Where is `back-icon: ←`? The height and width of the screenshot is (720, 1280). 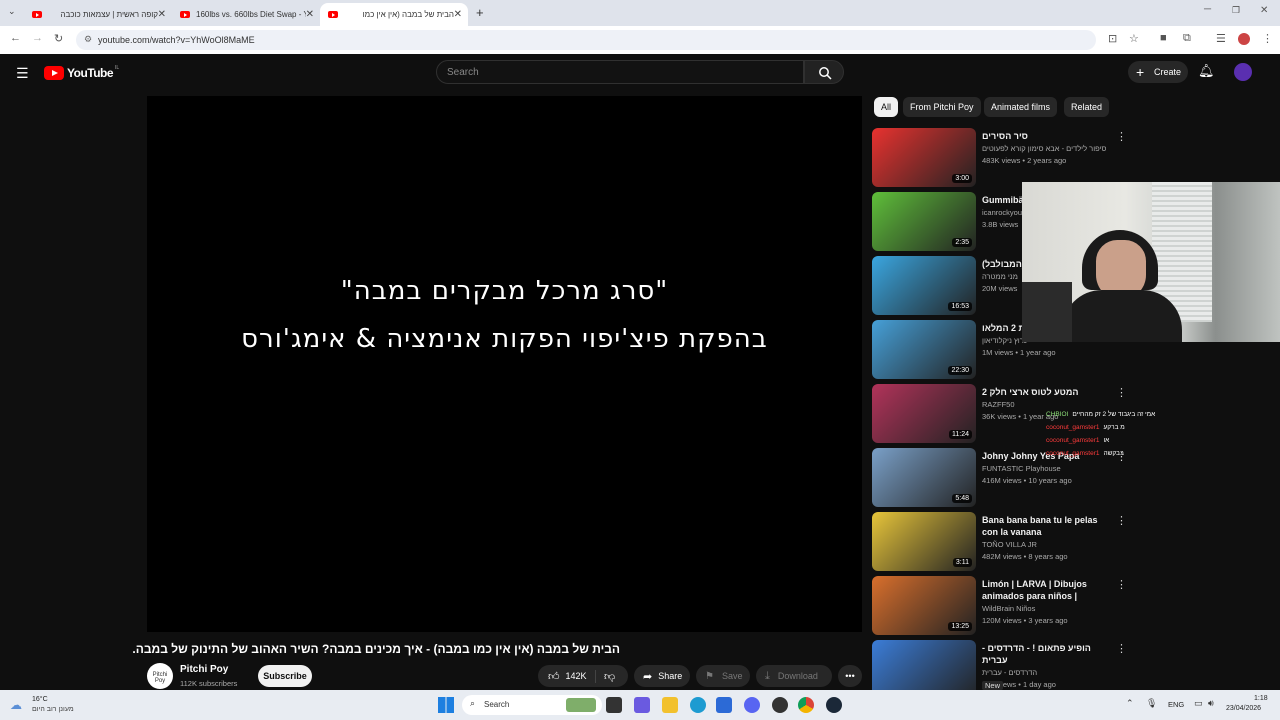
back-icon: ← is located at coordinates (15, 38).